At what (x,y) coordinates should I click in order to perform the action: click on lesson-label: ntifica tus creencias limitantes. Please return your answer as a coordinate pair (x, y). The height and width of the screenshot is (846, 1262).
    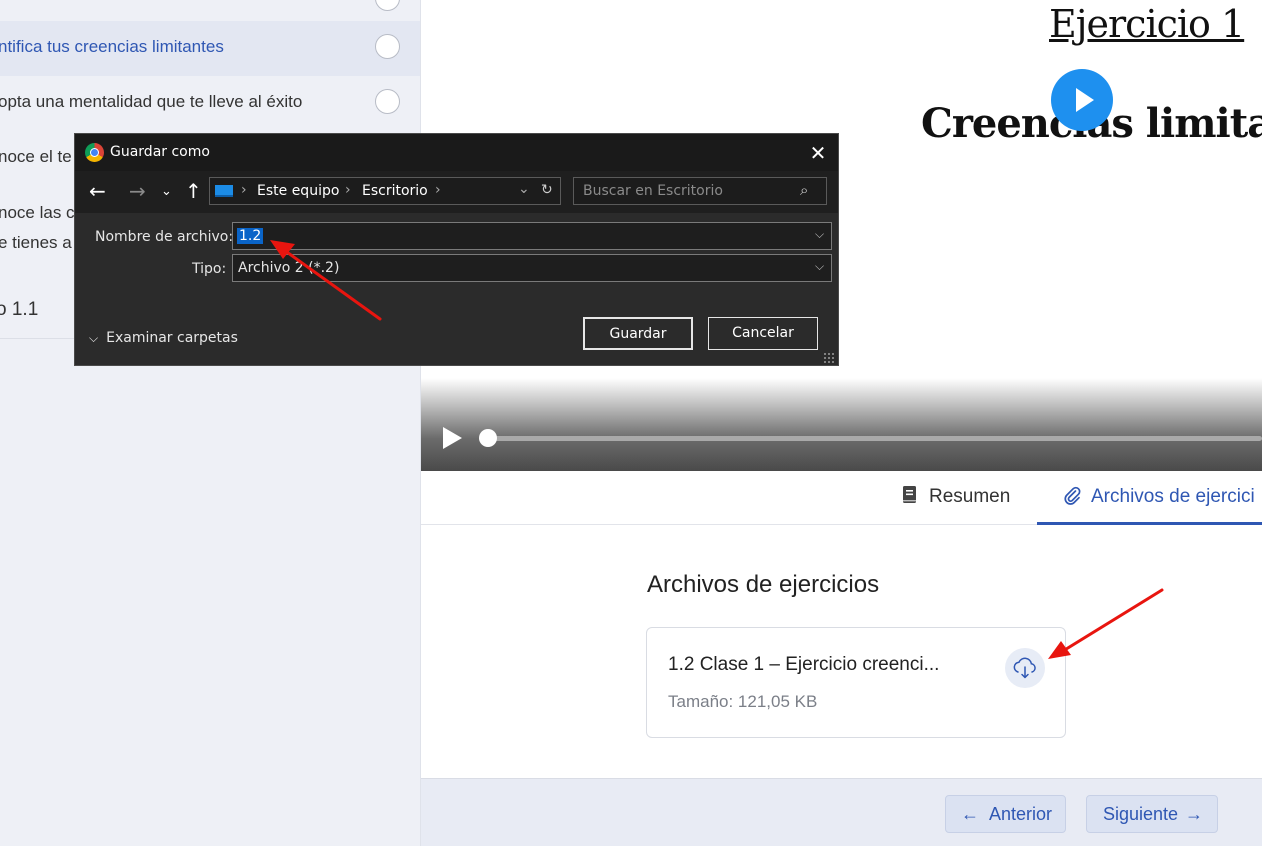
    Looking at the image, I should click on (112, 46).